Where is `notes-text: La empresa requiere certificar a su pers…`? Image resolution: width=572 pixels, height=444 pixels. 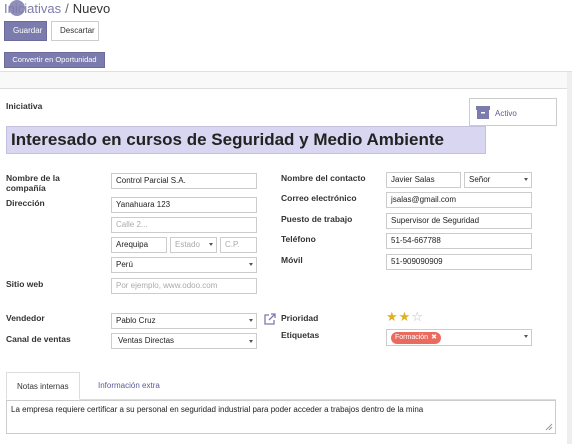 notes-text: La empresa requiere certificar a su pers… is located at coordinates (217, 409).